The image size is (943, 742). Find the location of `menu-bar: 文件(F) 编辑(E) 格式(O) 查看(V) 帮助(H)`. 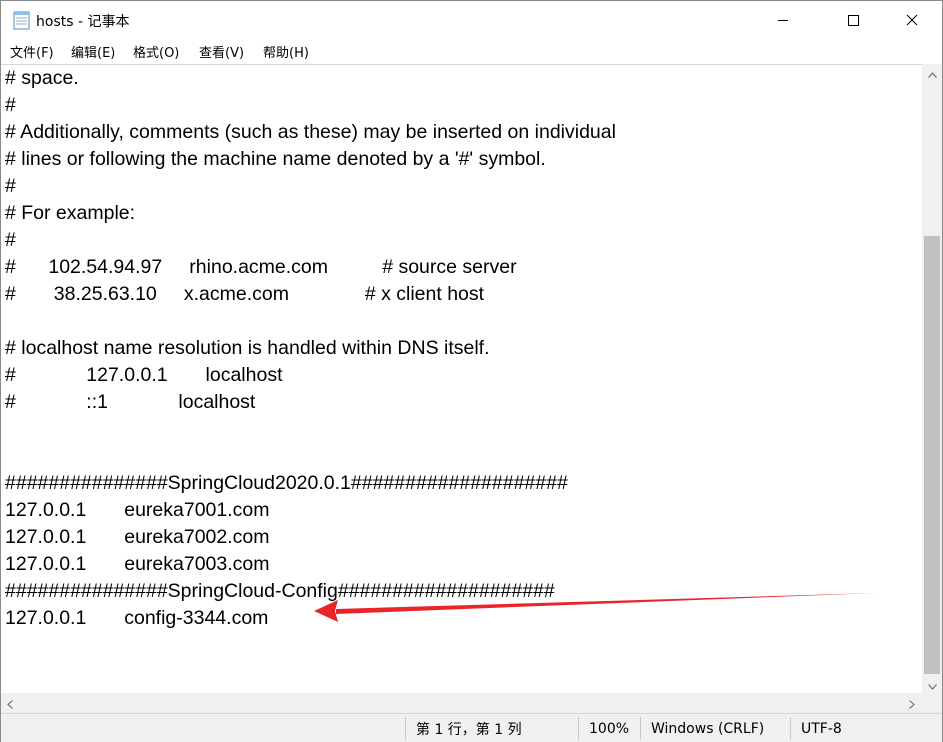

menu-bar: 文件(F) 编辑(E) 格式(O) 查看(V) 帮助(H) is located at coordinates (471, 51).